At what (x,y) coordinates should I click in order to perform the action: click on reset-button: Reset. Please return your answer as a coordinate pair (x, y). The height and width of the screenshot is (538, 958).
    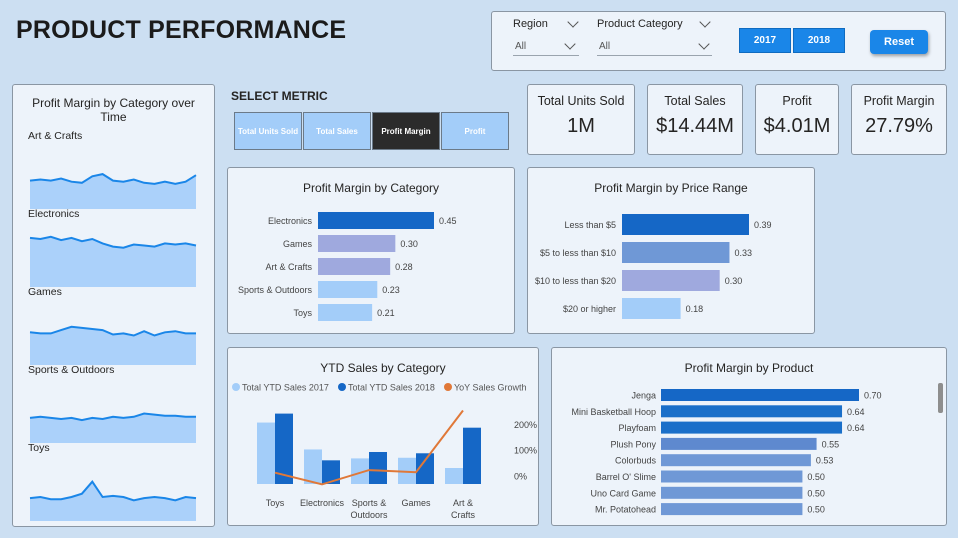
    Looking at the image, I should click on (899, 42).